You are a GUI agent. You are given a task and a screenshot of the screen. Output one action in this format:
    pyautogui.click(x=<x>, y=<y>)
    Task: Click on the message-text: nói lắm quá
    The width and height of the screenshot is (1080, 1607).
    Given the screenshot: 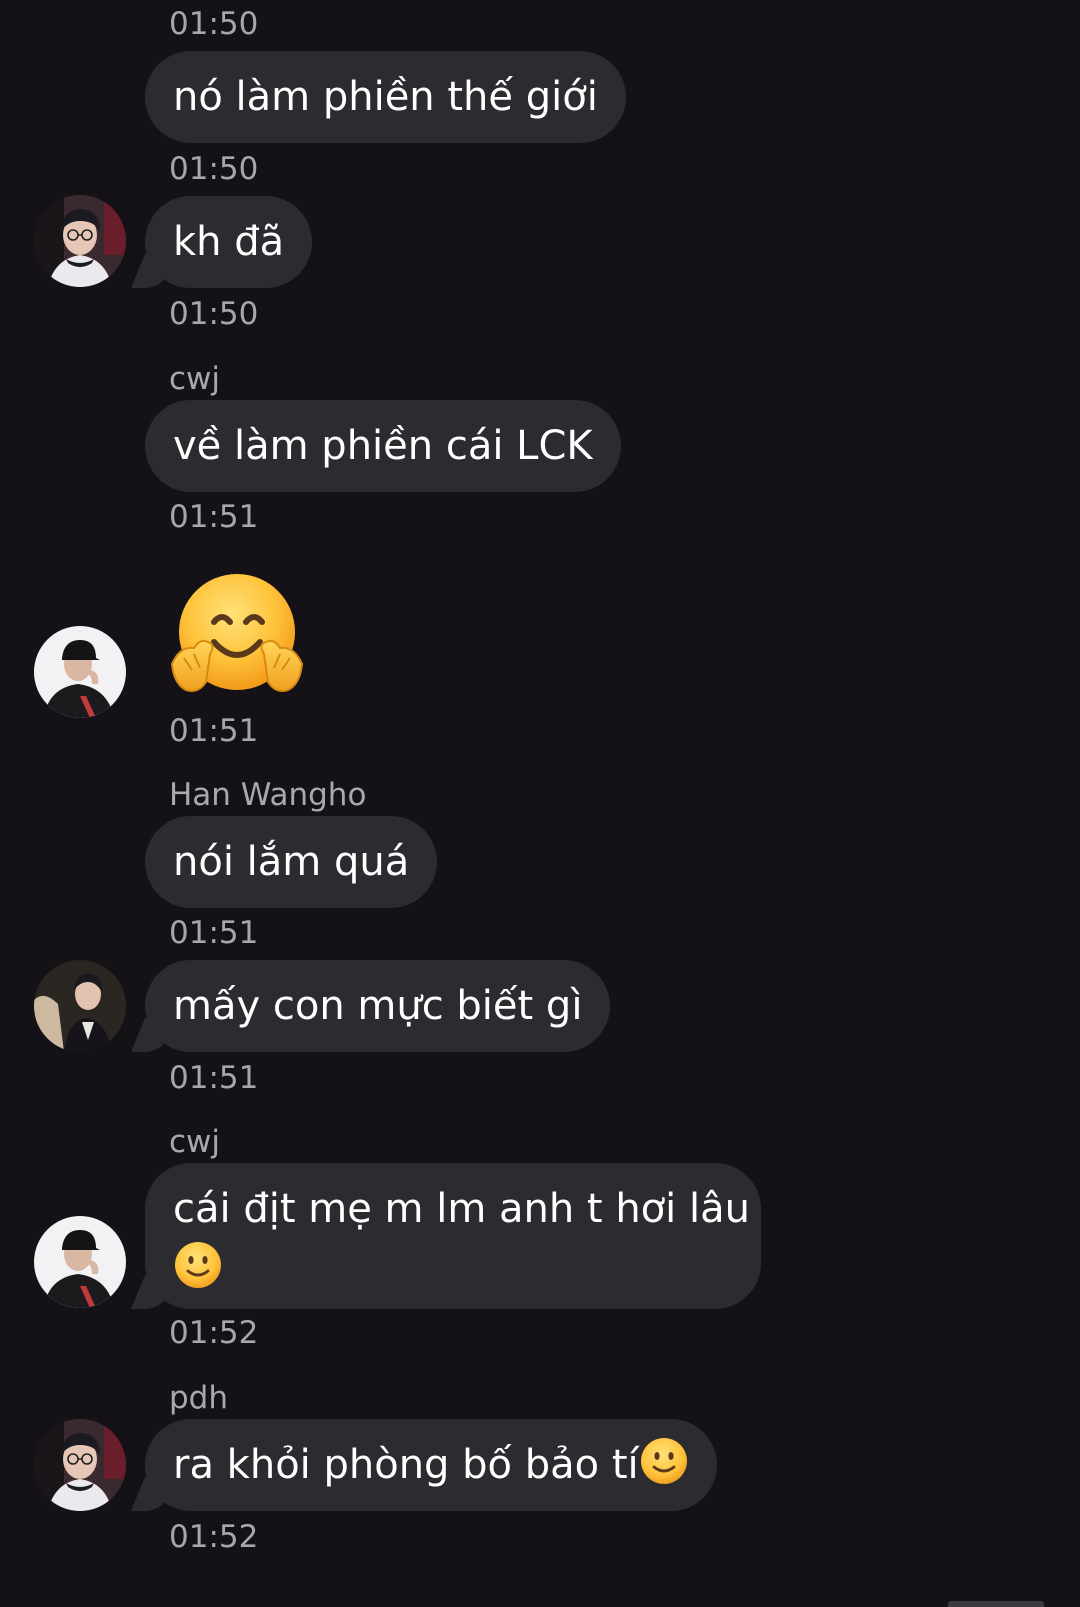 What is the action you would take?
    pyautogui.click(x=291, y=862)
    